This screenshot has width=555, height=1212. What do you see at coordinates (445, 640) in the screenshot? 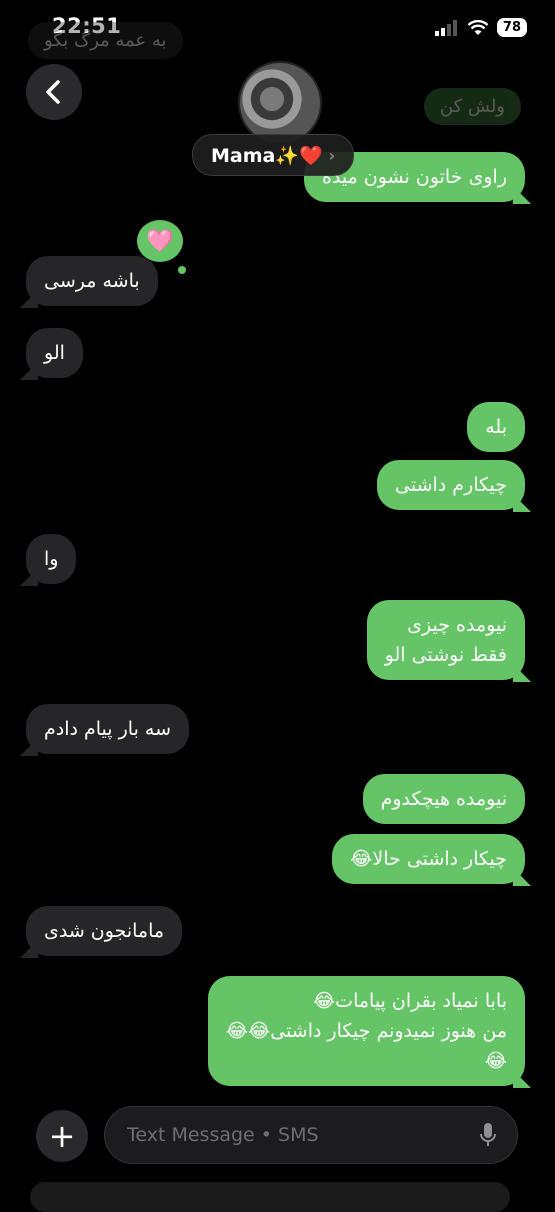
I see `message-bubble-outgoing: نیومده چیزی فقط نوشتی الو` at bounding box center [445, 640].